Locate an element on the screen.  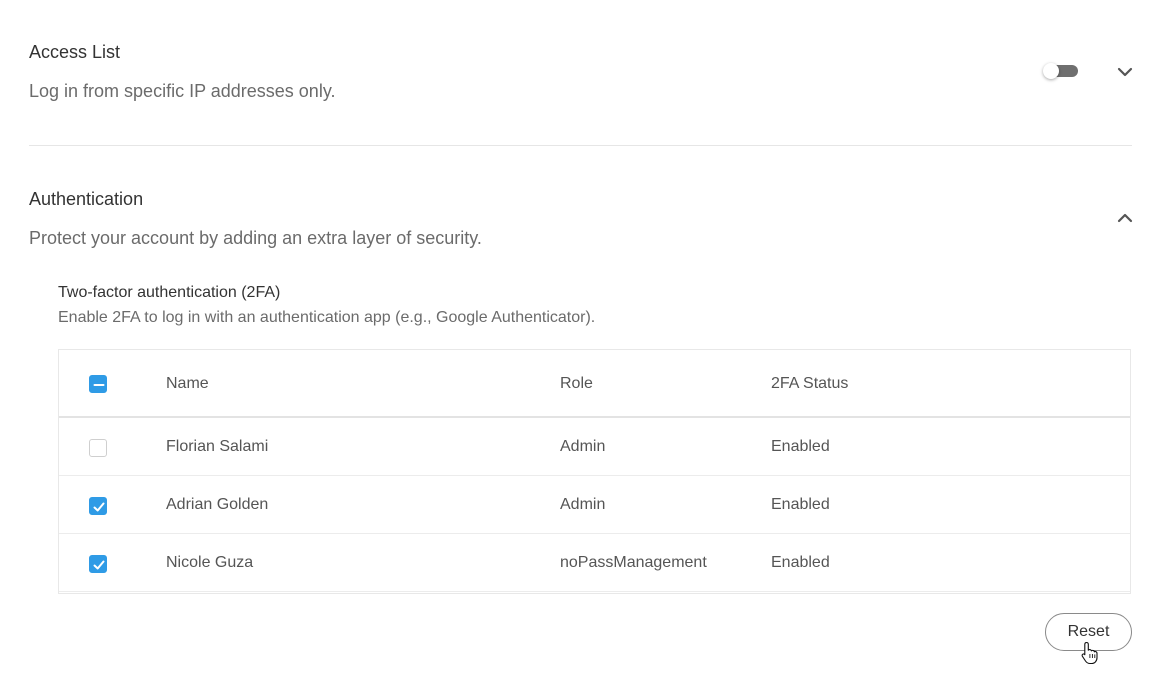
user-name: Adrian Golden is located at coordinates (217, 504).